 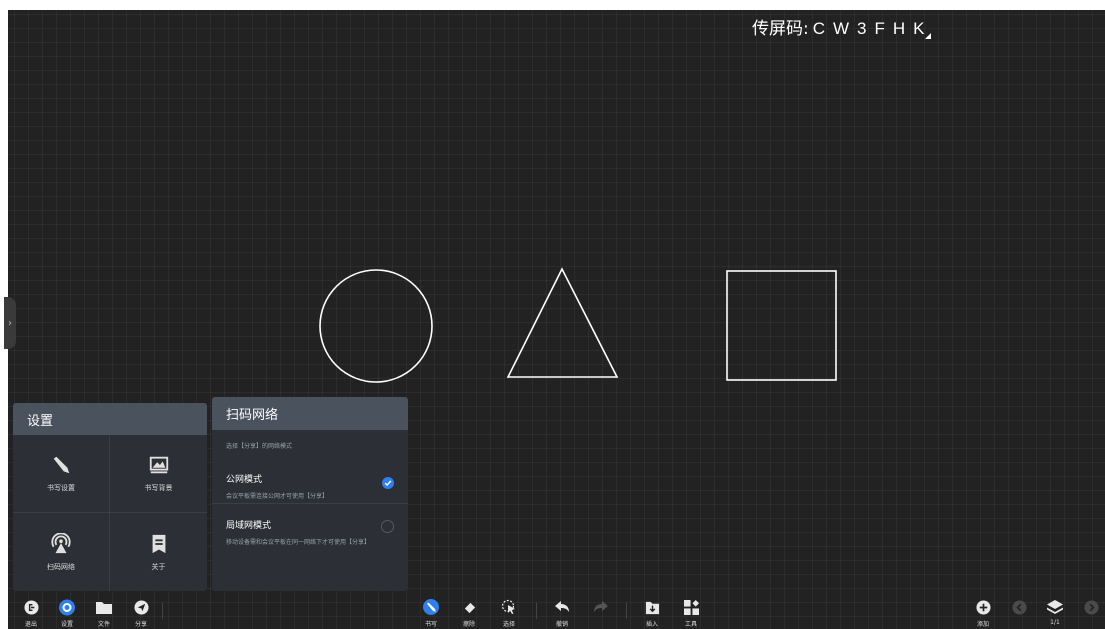 I want to click on write-button: 书写, so click(x=431, y=613).